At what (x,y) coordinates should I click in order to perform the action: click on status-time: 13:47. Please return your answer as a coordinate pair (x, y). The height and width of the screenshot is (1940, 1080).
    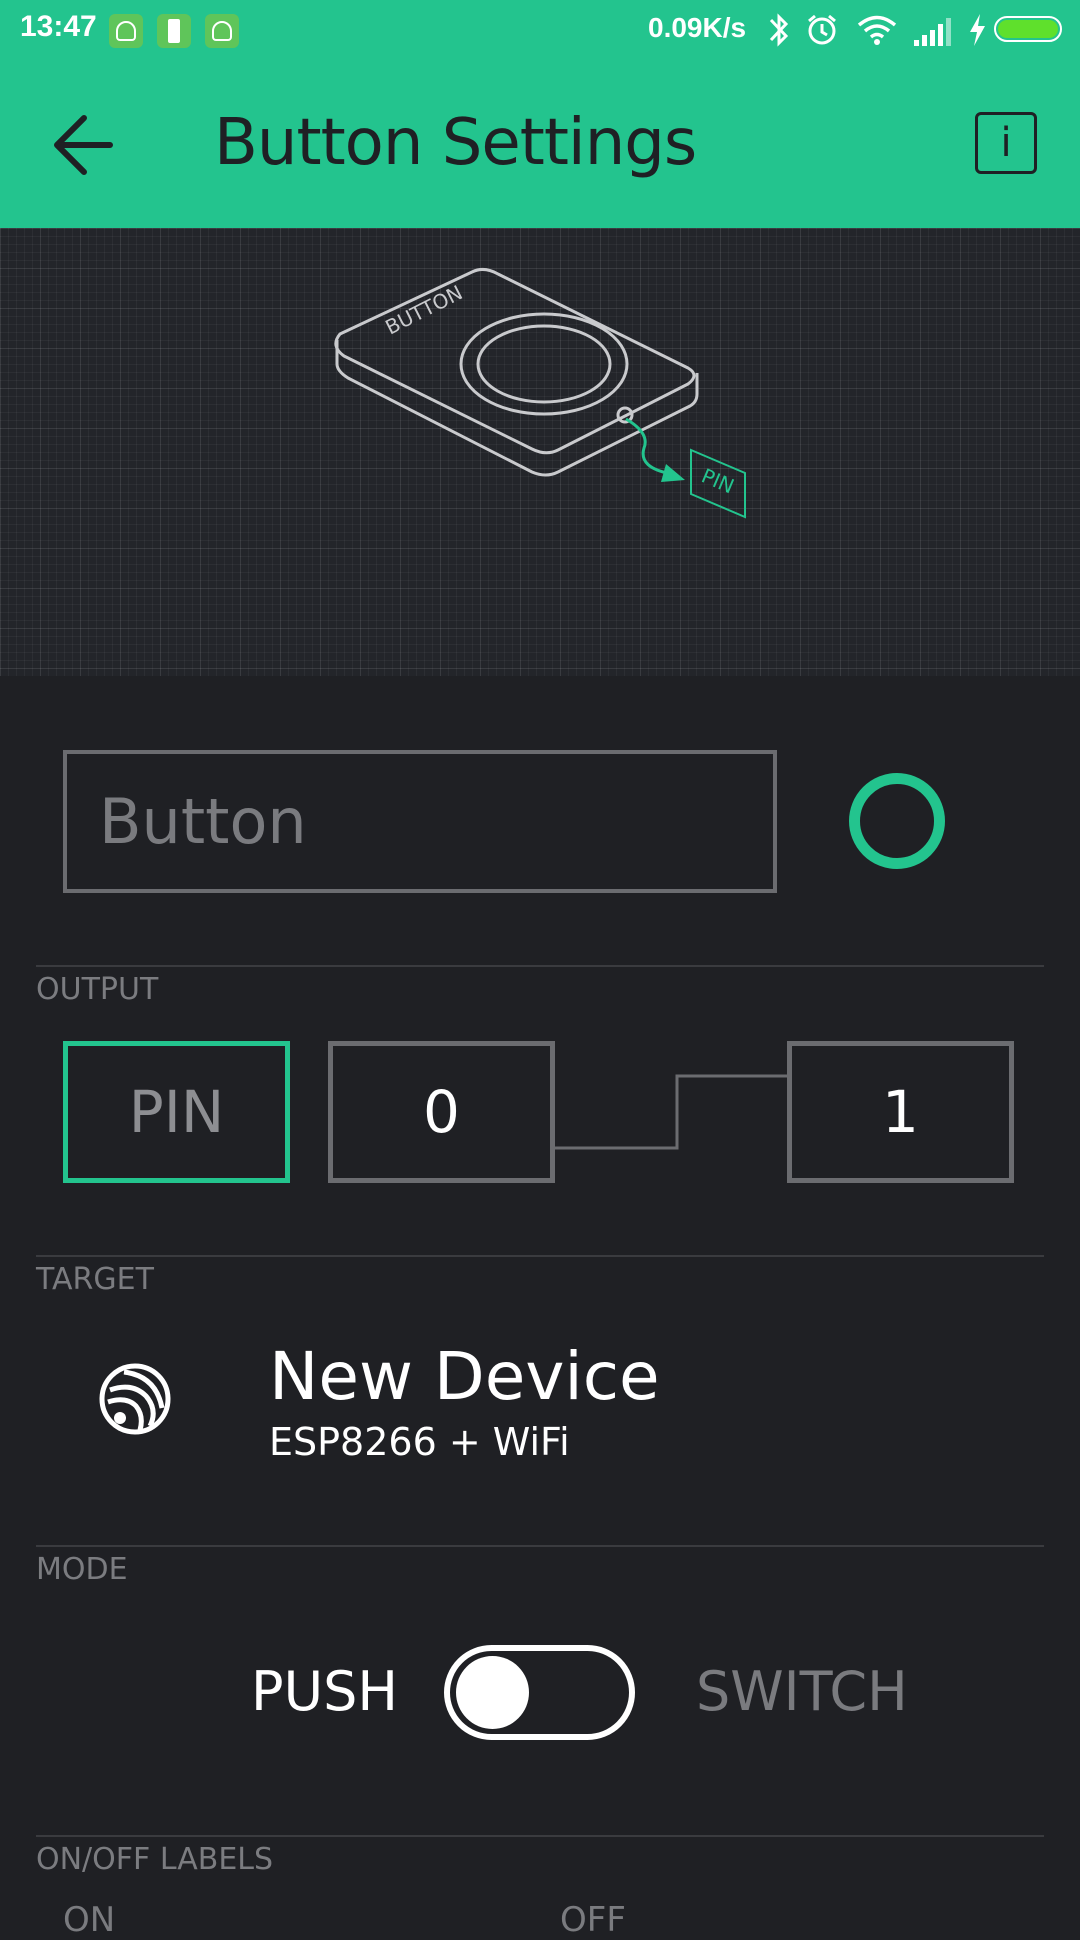
    Looking at the image, I should click on (58, 26).